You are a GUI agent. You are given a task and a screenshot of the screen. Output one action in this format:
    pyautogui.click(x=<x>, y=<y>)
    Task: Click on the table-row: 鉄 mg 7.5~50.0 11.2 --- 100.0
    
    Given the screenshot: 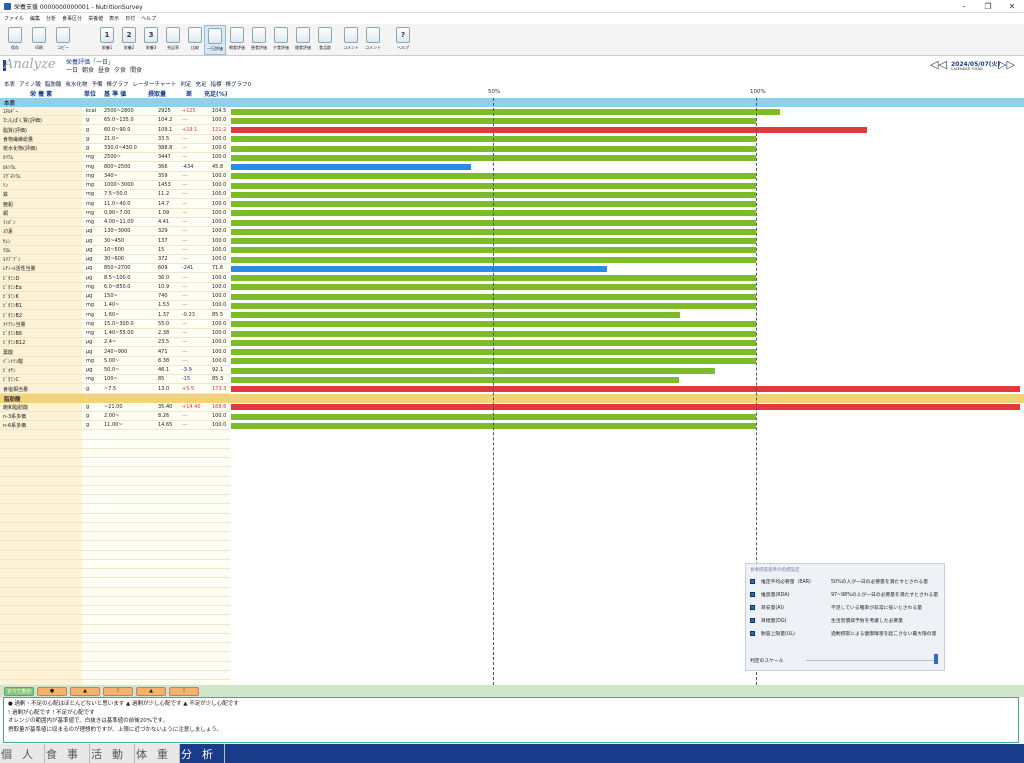 What is the action you would take?
    pyautogui.click(x=115, y=195)
    